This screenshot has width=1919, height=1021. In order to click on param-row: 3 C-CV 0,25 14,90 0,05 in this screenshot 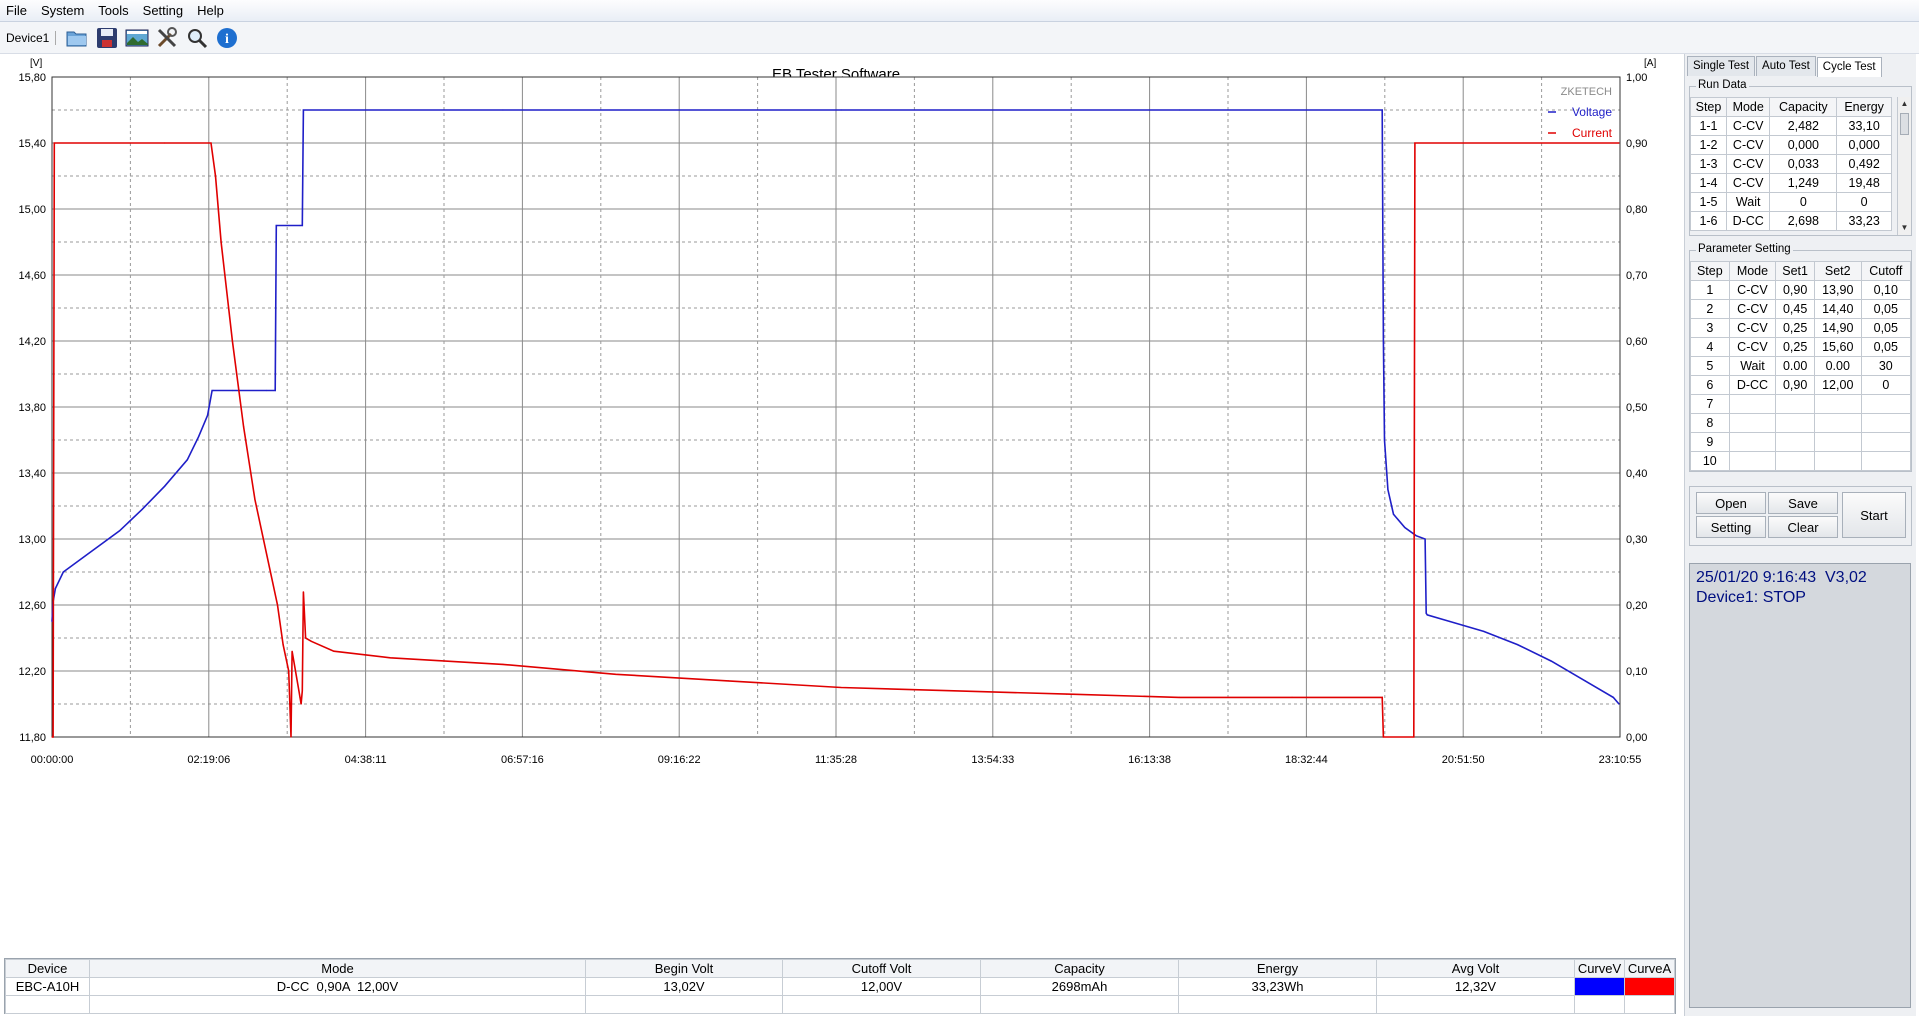, I will do `click(1801, 328)`.